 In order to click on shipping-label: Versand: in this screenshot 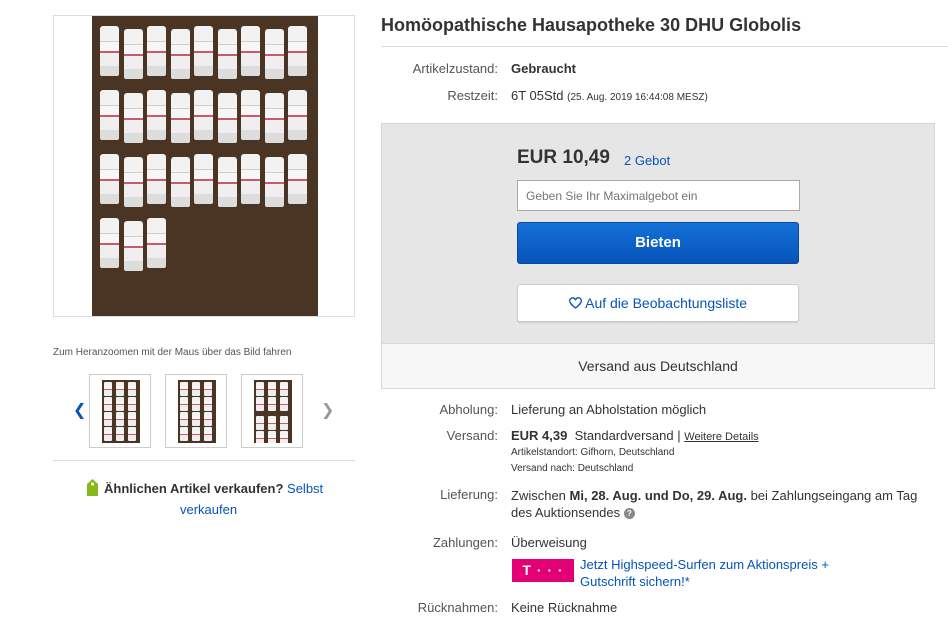, I will do `click(472, 435)`.